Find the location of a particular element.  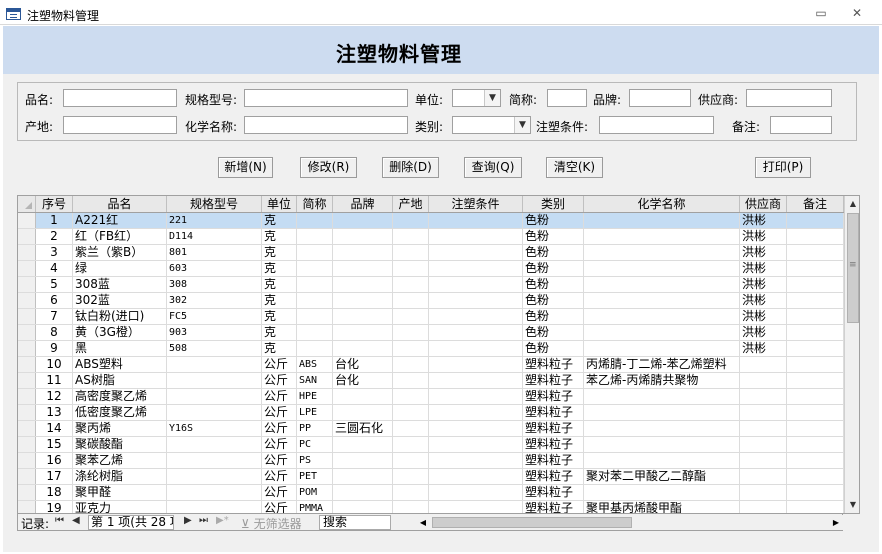

table-row: 12 高密度聚乙烯 公斤 HPE 塑料粒子 is located at coordinates (431, 397).